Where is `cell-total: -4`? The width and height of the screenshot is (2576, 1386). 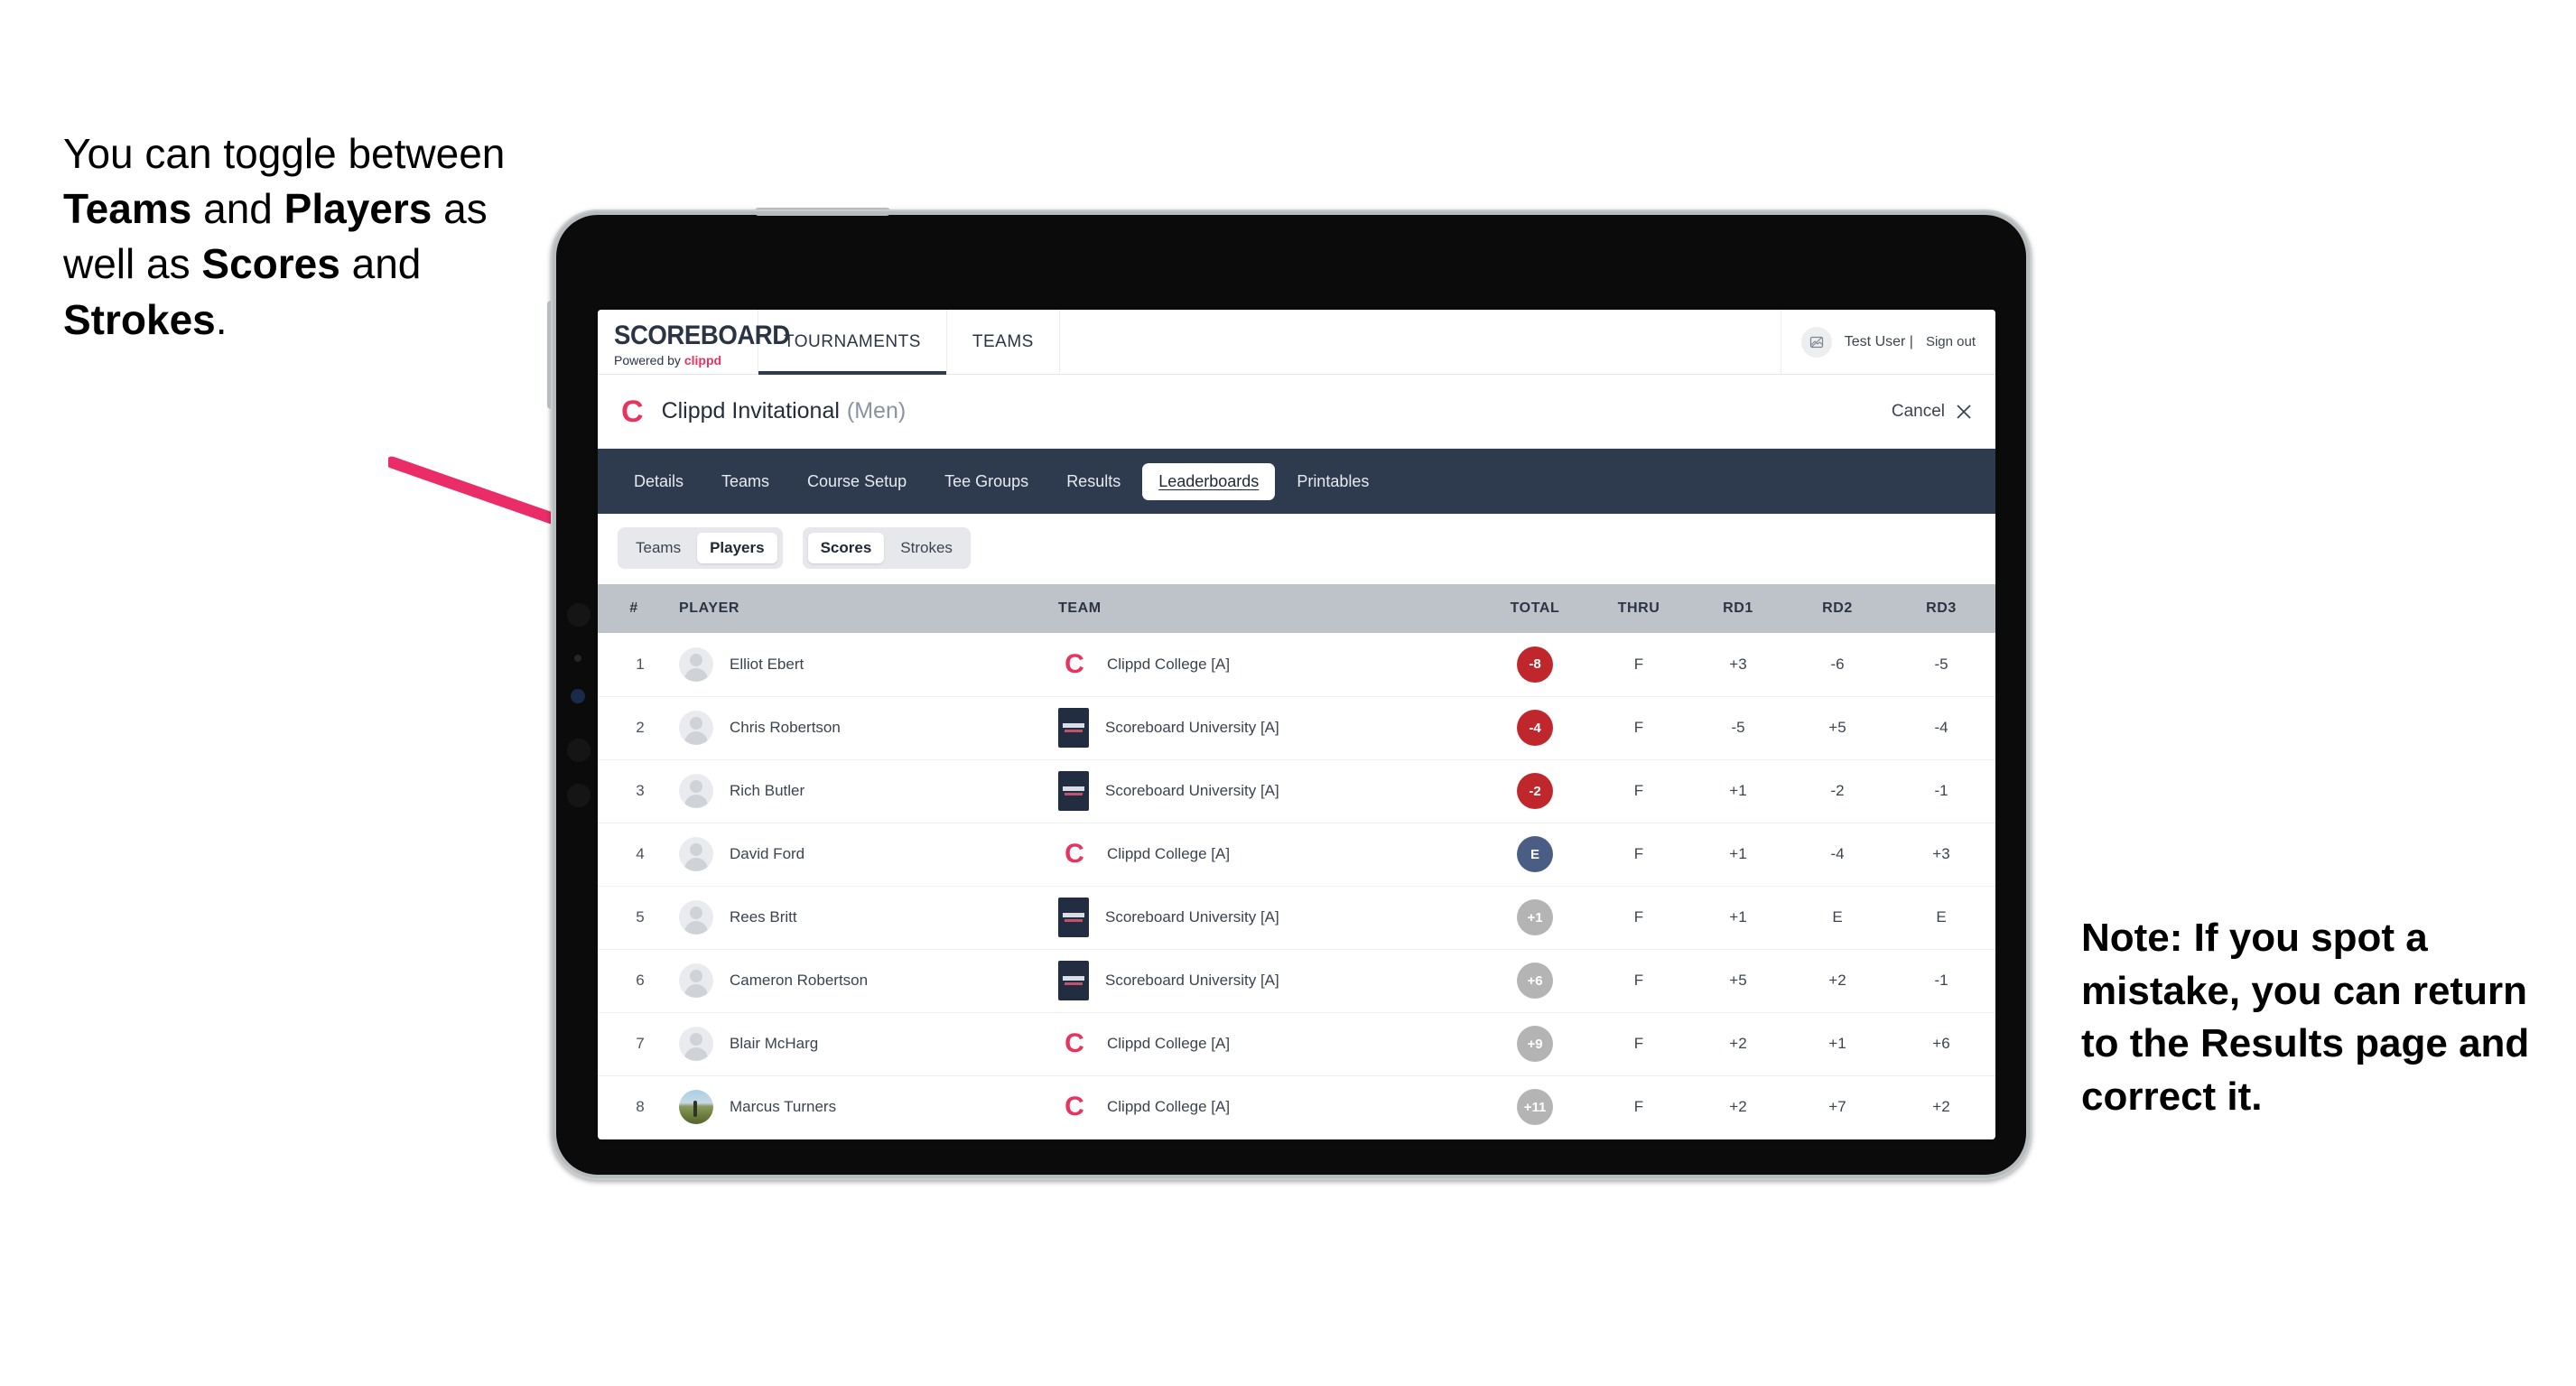 cell-total: -4 is located at coordinates (1535, 728).